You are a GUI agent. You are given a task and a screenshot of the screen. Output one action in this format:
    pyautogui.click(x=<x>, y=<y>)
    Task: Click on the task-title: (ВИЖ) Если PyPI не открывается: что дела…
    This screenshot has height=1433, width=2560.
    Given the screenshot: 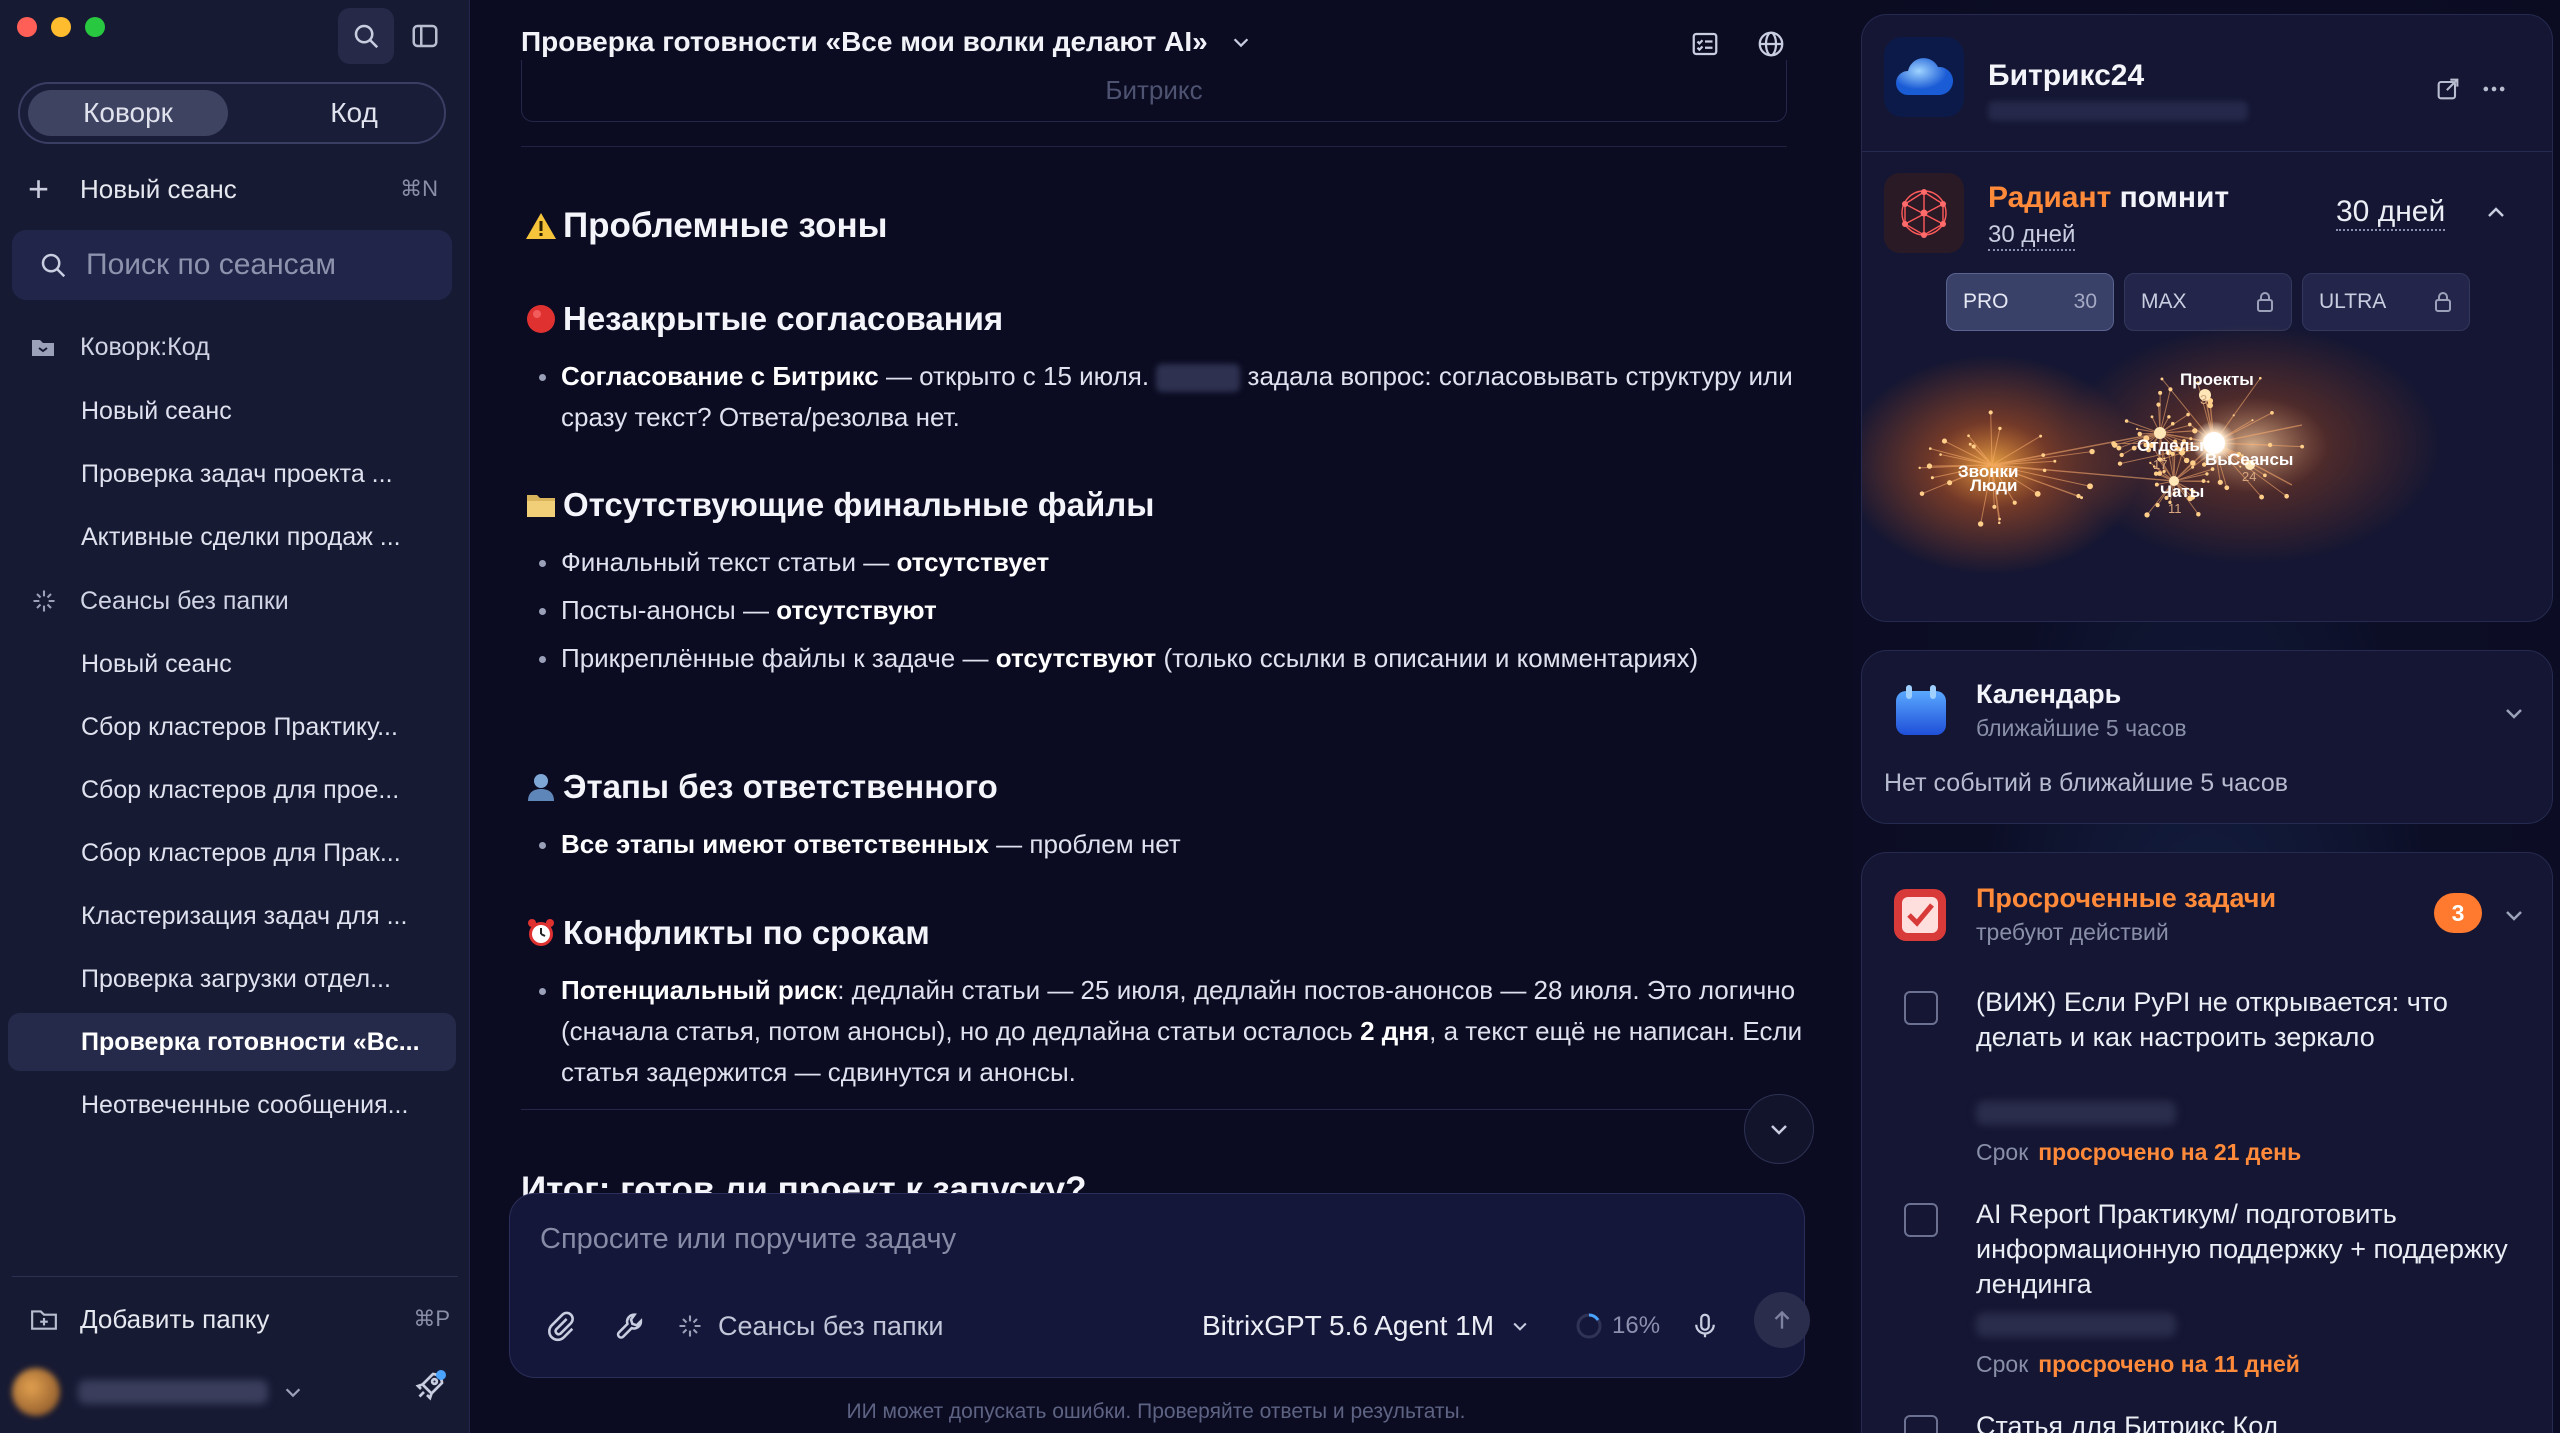 What is the action you would take?
    pyautogui.click(x=2246, y=1020)
    